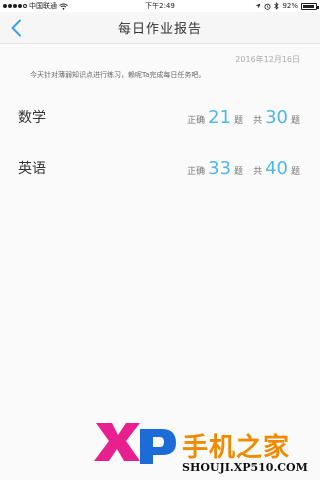 The height and width of the screenshot is (480, 320). I want to click on nav-bar: 每日作业报告, so click(160, 28).